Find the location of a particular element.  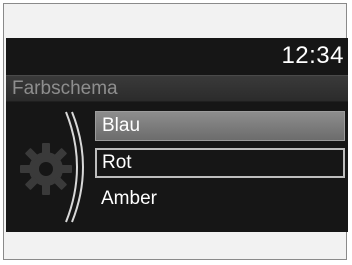

menu-item-rot: Rot is located at coordinates (220, 163).